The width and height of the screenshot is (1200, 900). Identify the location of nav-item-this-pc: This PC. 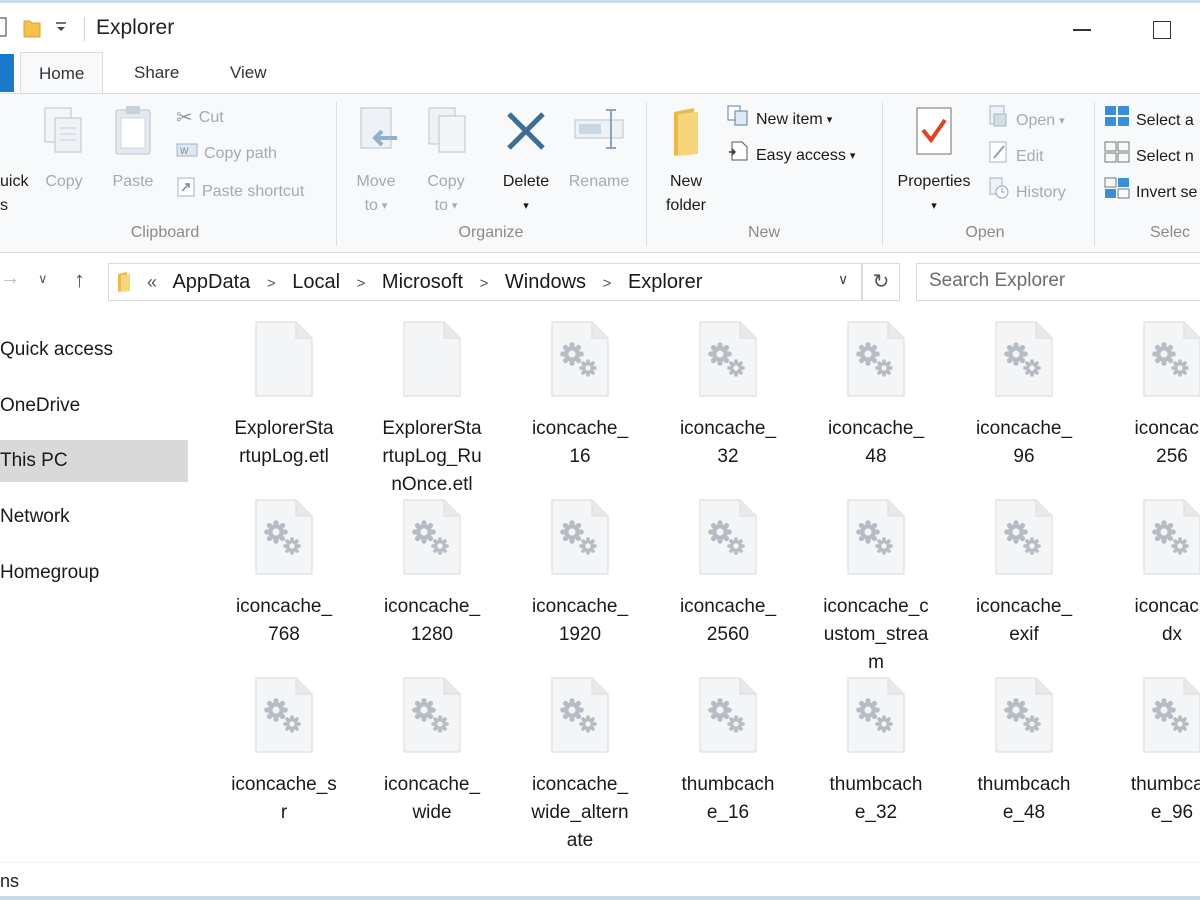
(94, 461).